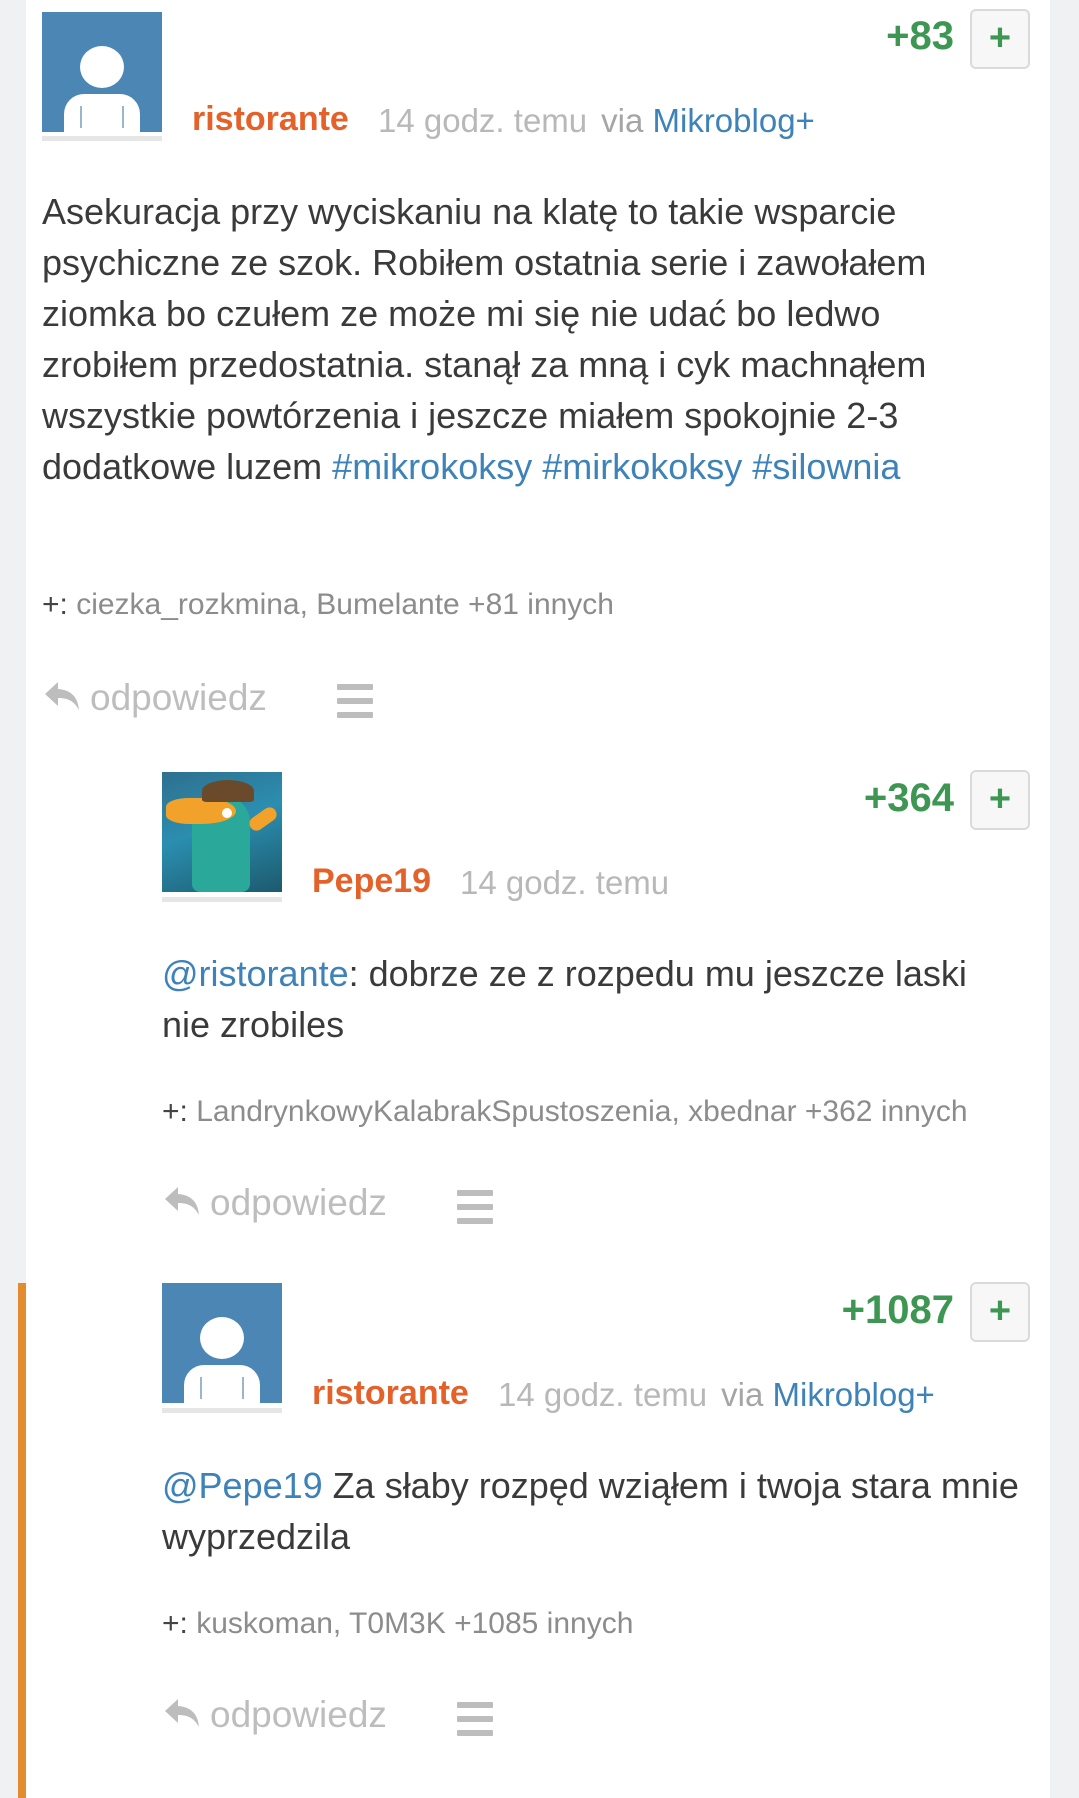 This screenshot has width=1079, height=1798. Describe the element at coordinates (642, 466) in the screenshot. I see `tag-link: #mirkokoksy` at that location.